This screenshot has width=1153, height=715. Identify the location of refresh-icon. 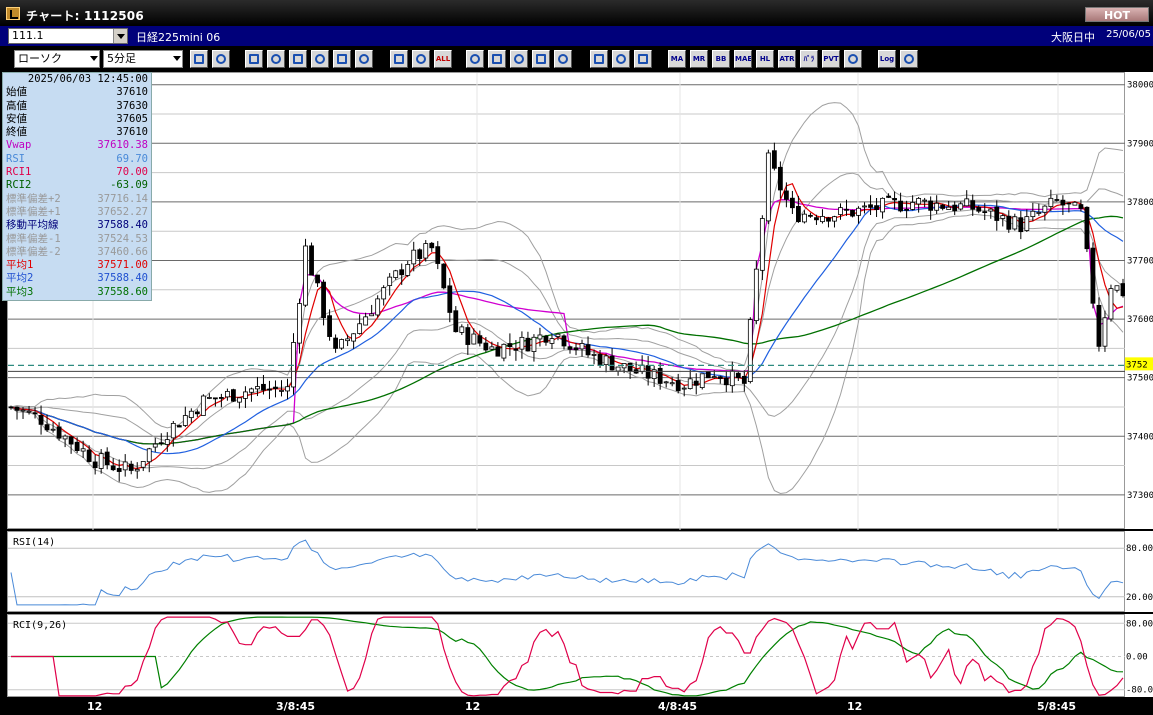
(320, 59).